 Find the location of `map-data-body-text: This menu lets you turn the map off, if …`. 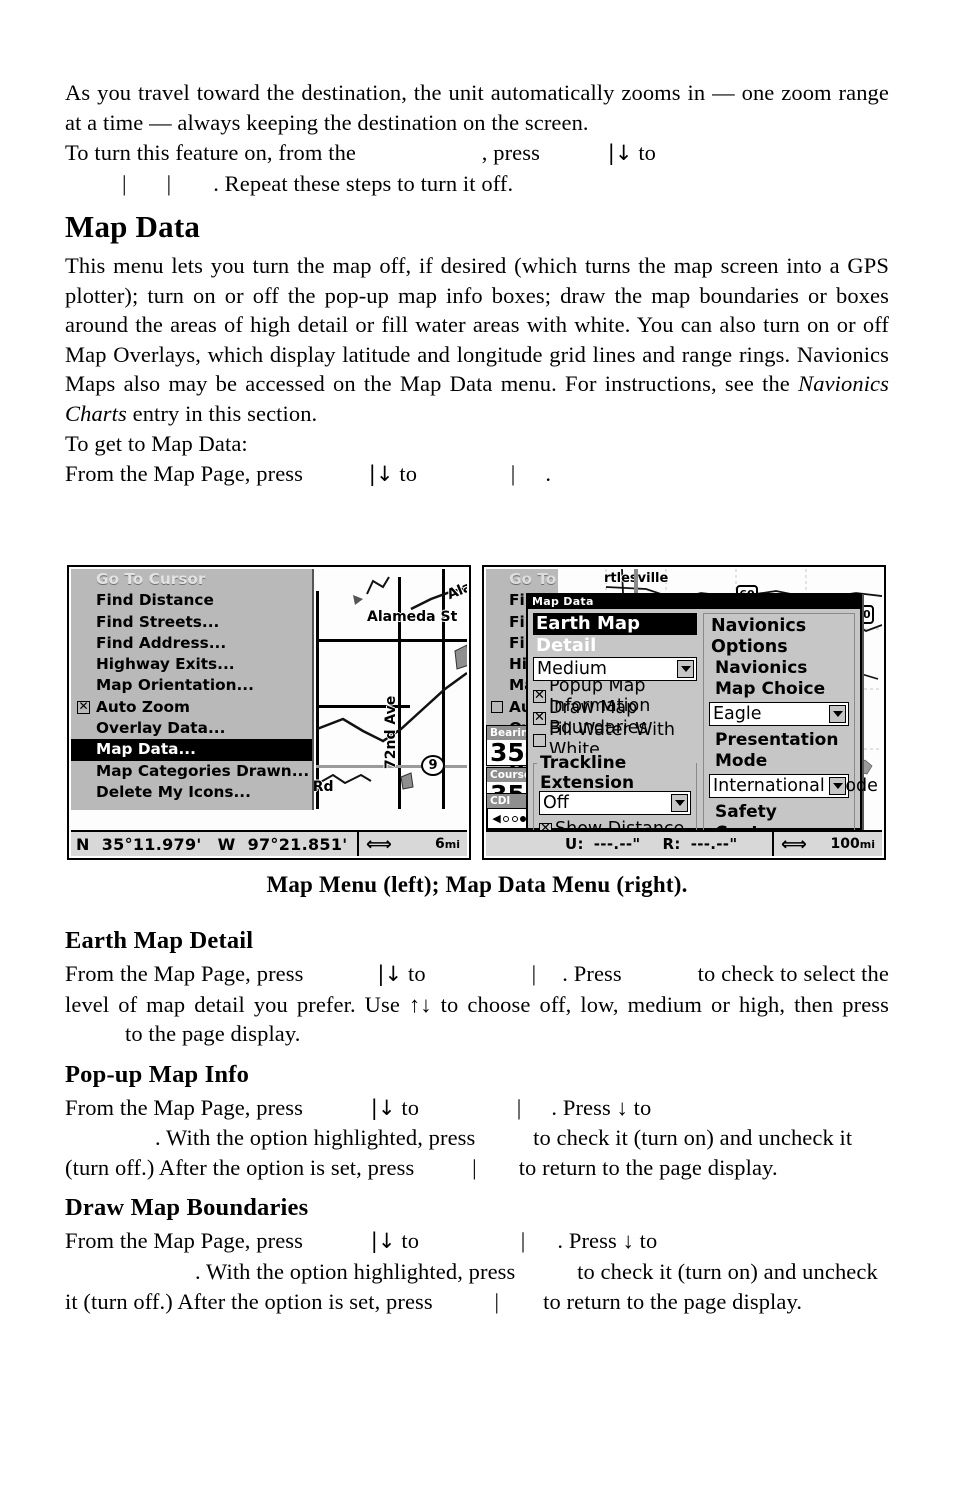

map-data-body-text: This menu lets you turn the map off, if … is located at coordinates (477, 324).